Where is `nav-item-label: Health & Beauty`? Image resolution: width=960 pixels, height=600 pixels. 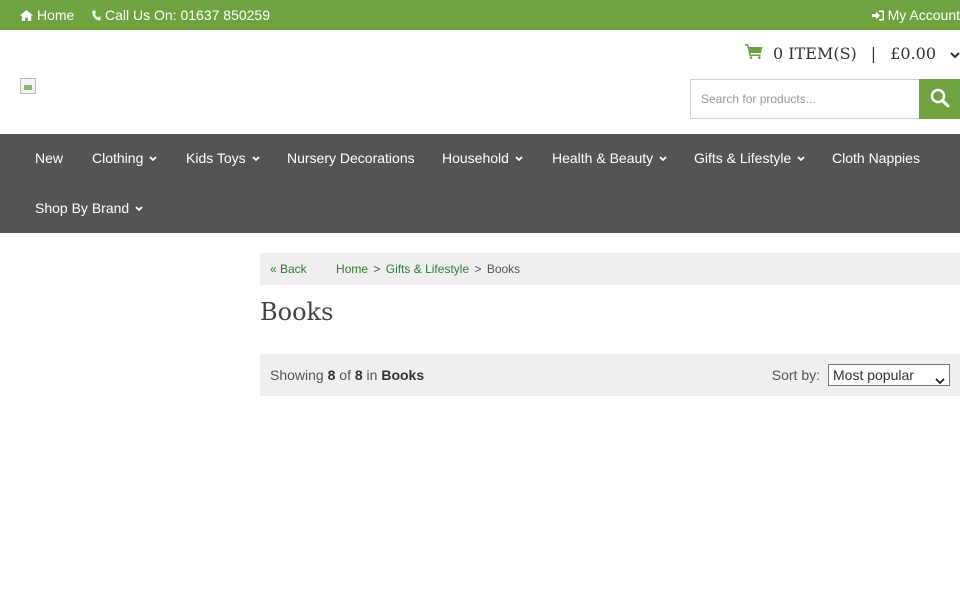 nav-item-label: Health & Beauty is located at coordinates (603, 158).